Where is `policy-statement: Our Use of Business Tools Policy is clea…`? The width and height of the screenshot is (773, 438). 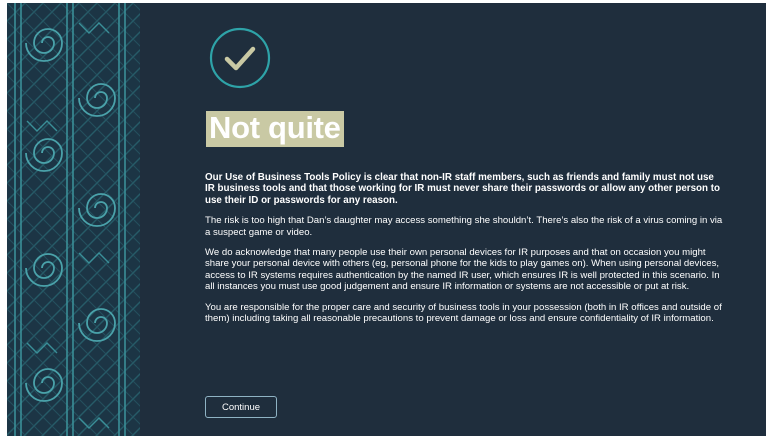 policy-statement: Our Use of Business Tools Policy is clea… is located at coordinates (462, 189).